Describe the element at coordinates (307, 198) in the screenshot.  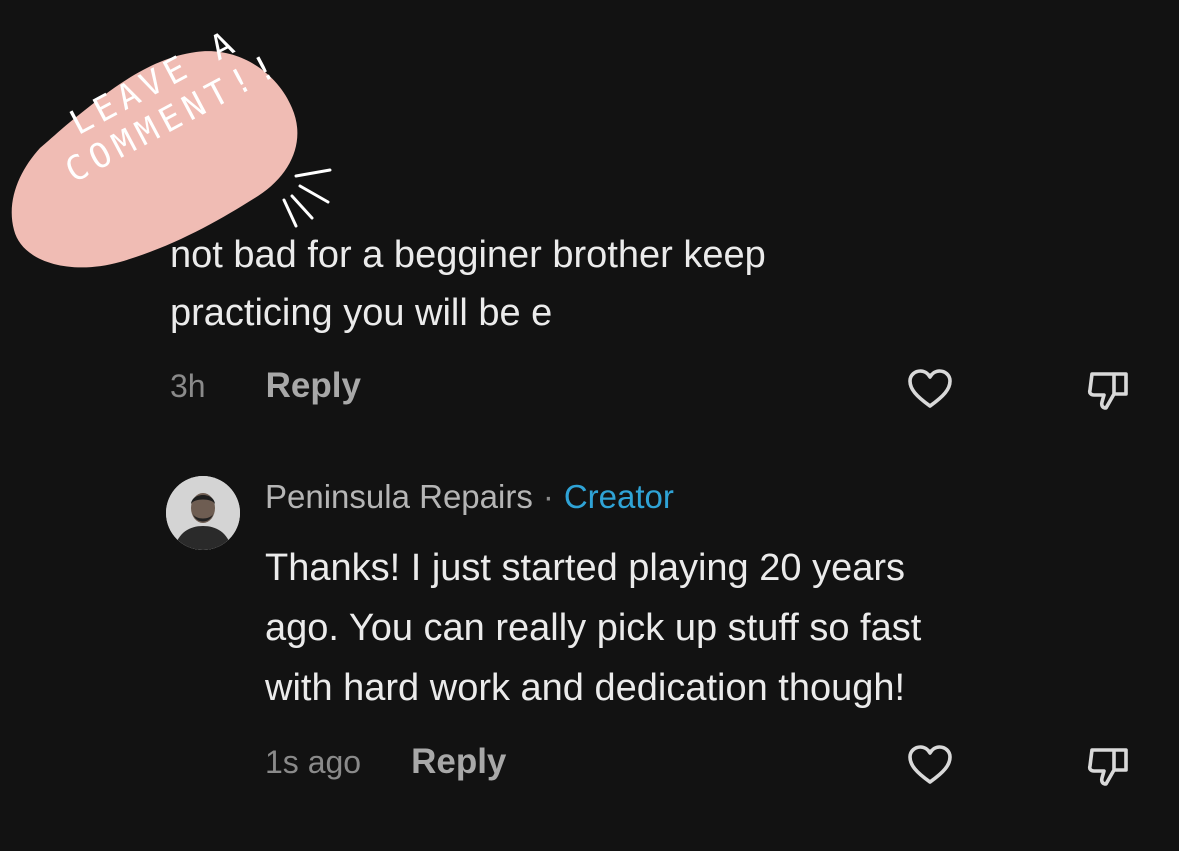
I see `sparkle-lines` at that location.